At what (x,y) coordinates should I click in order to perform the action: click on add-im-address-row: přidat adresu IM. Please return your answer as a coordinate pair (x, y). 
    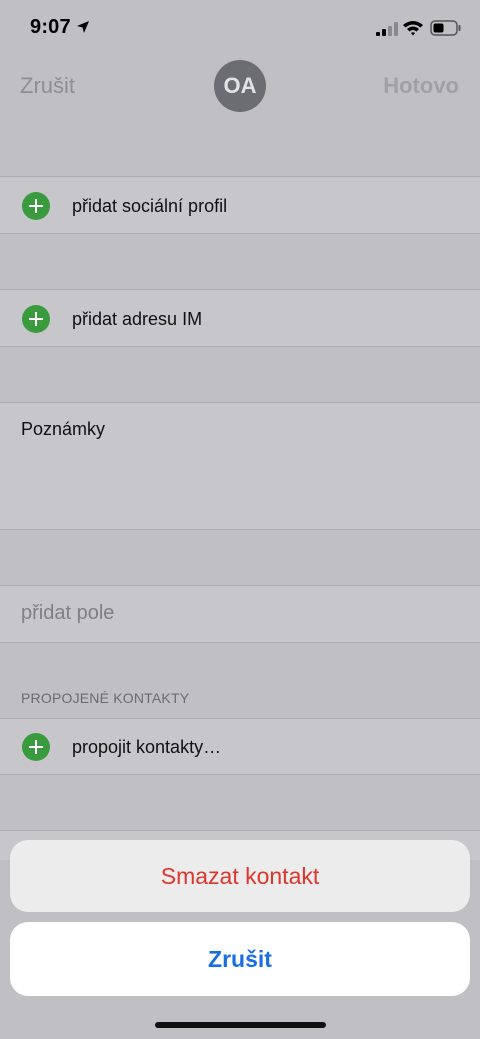
    Looking at the image, I should click on (240, 318).